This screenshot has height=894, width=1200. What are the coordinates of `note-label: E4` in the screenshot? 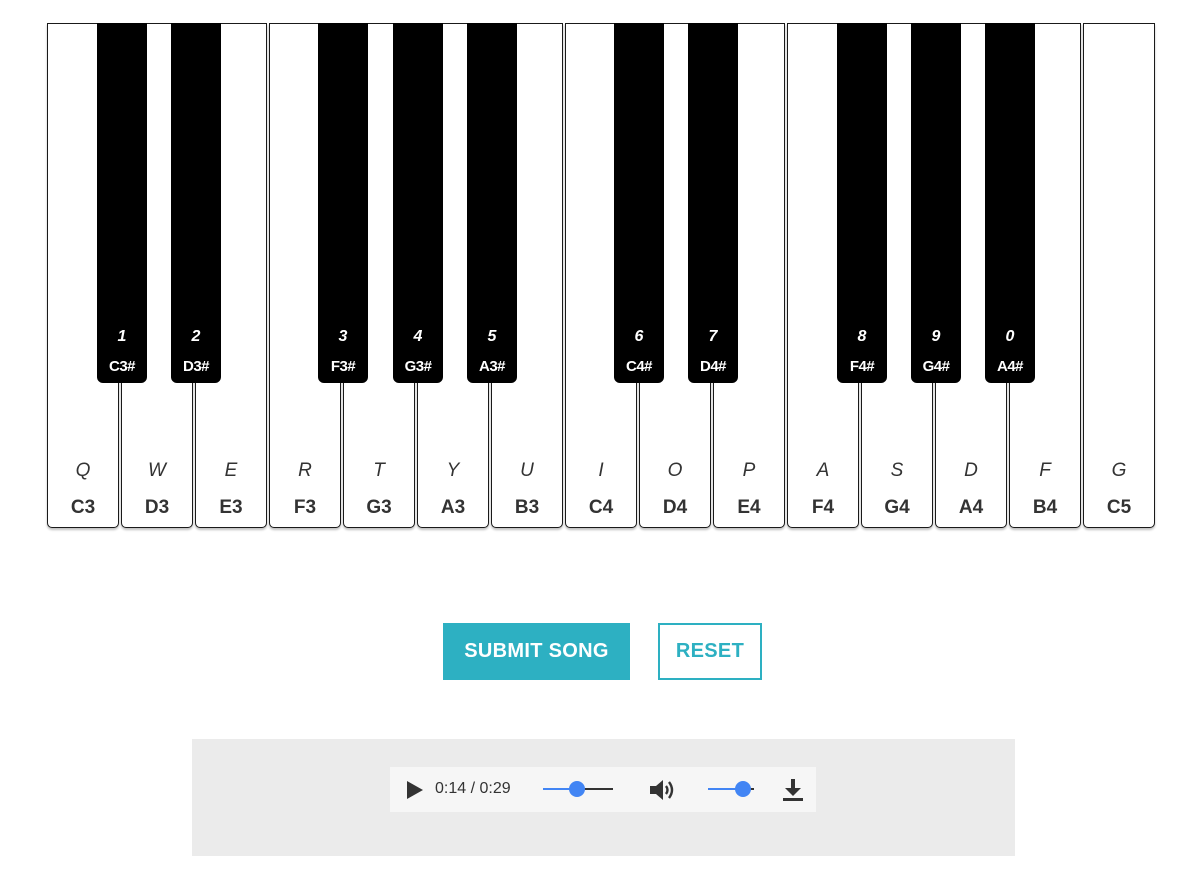 It's located at (749, 507).